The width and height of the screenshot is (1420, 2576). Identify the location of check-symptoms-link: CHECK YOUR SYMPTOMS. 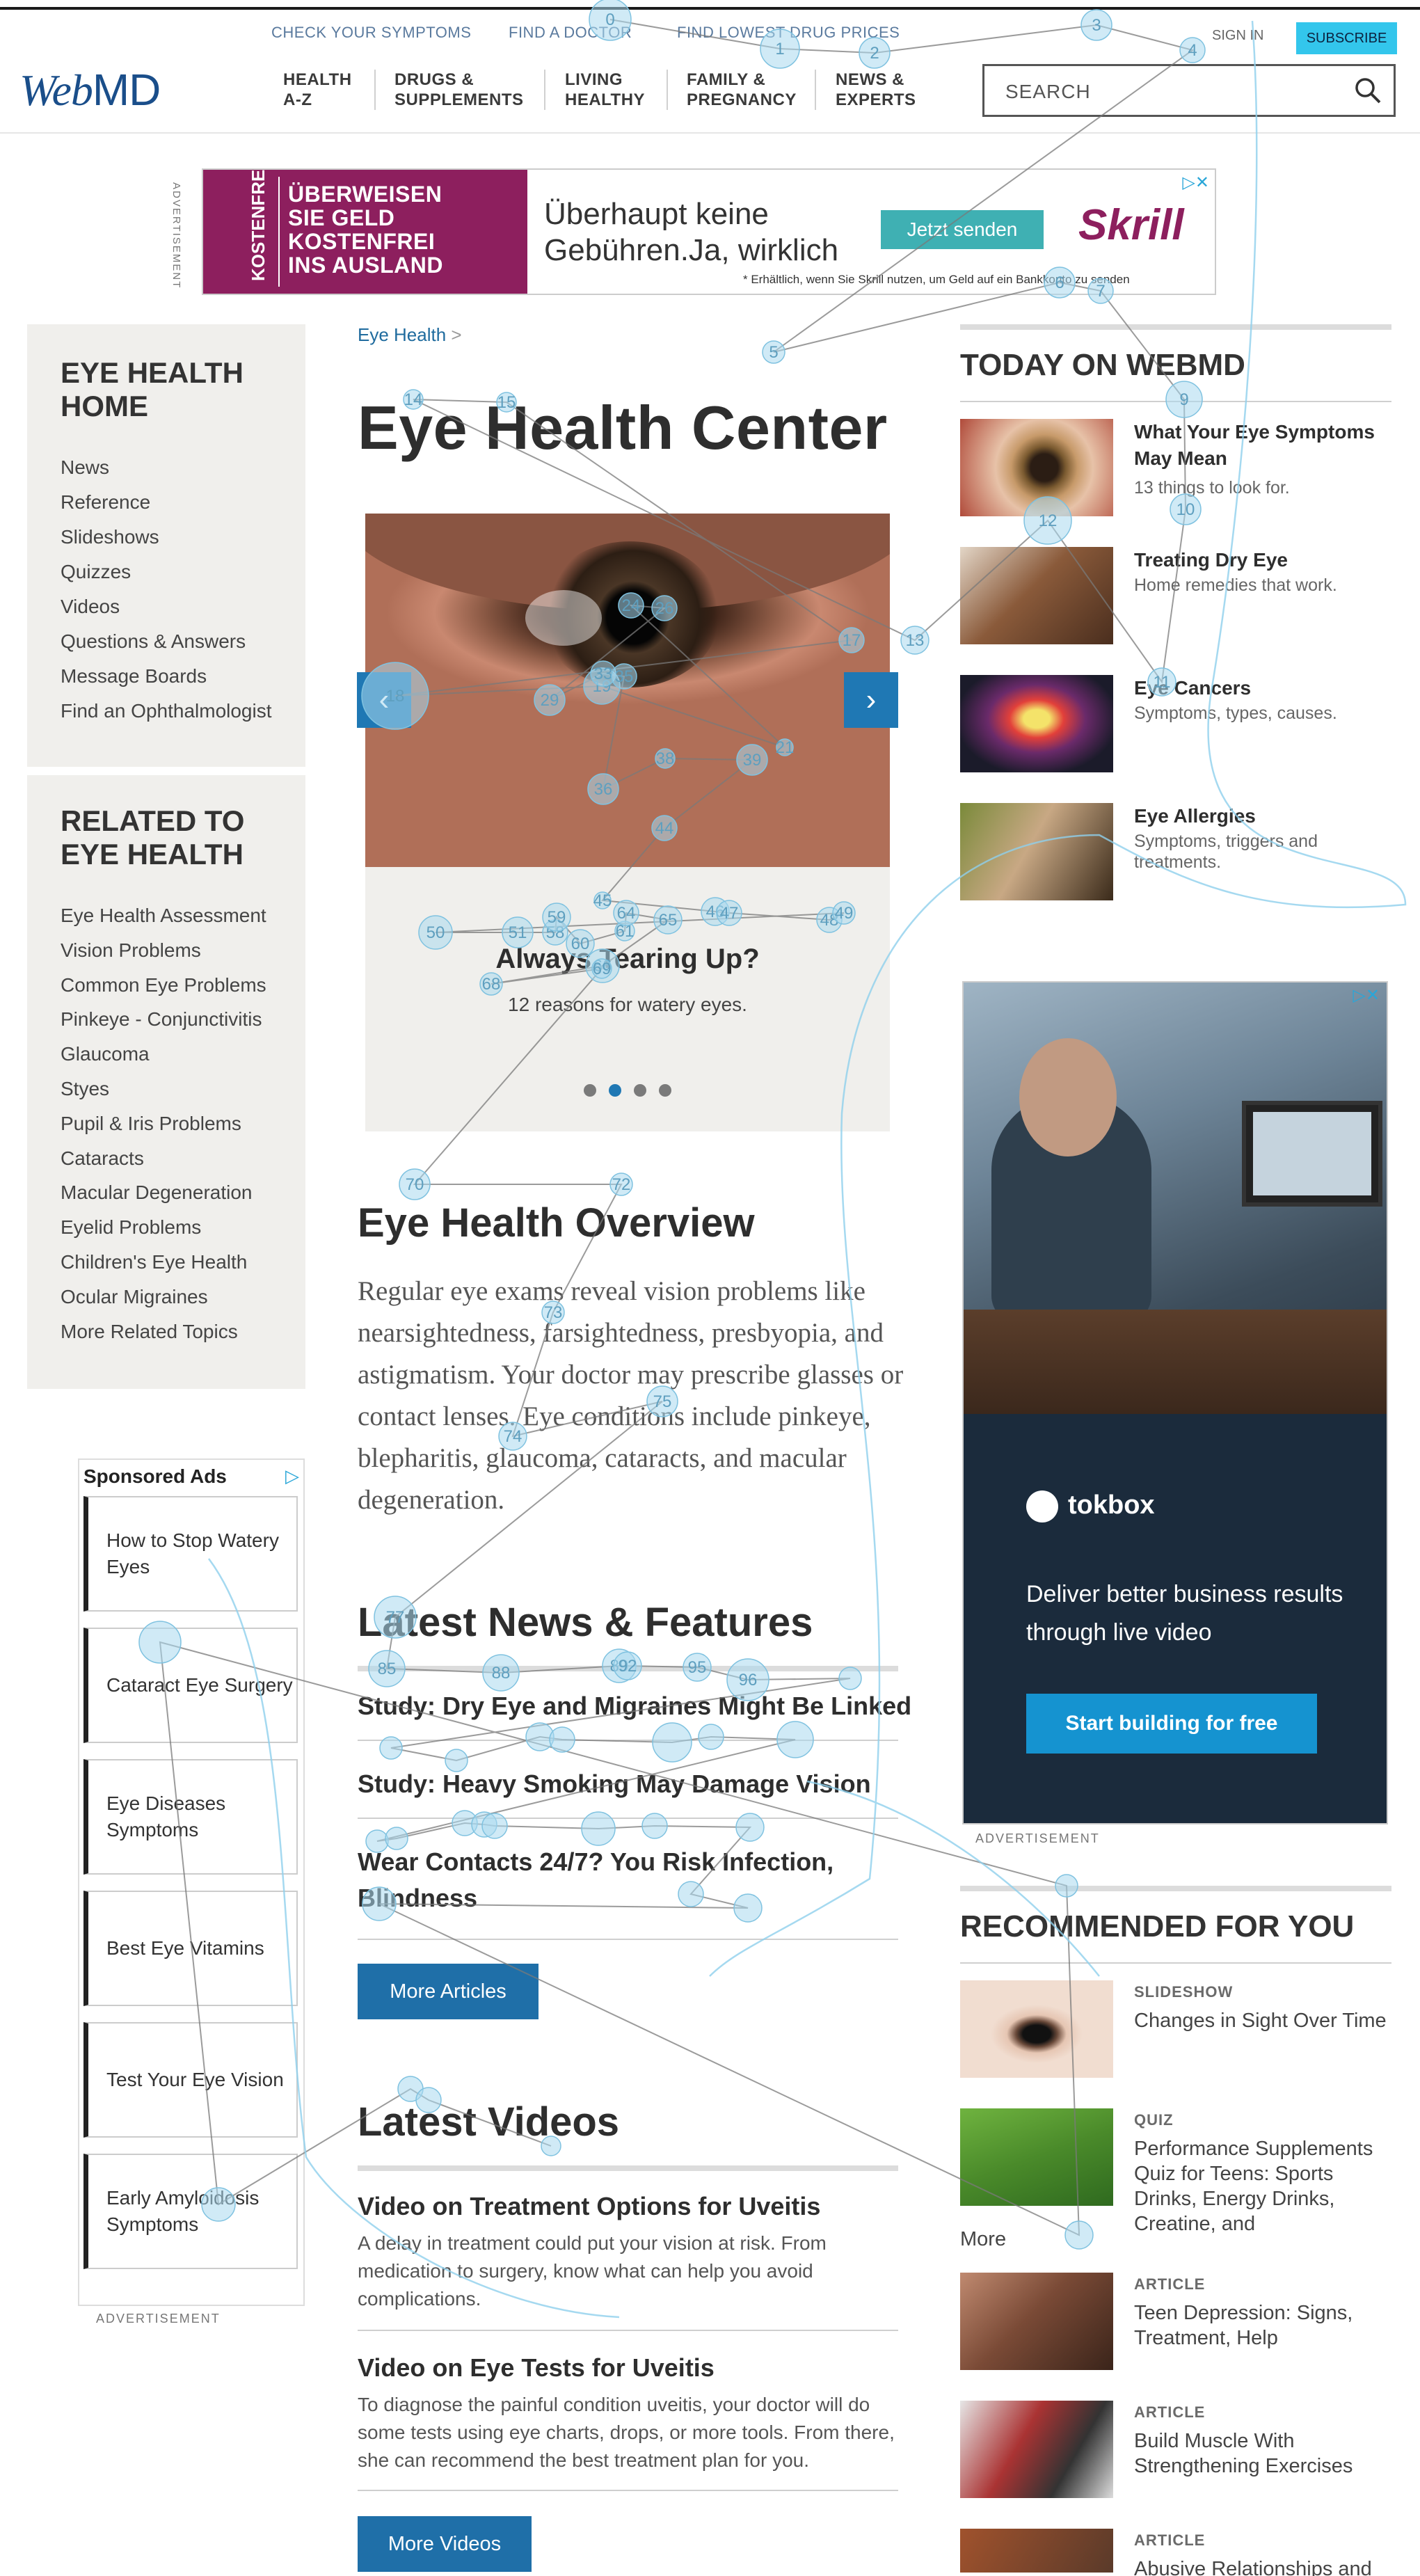
(371, 33).